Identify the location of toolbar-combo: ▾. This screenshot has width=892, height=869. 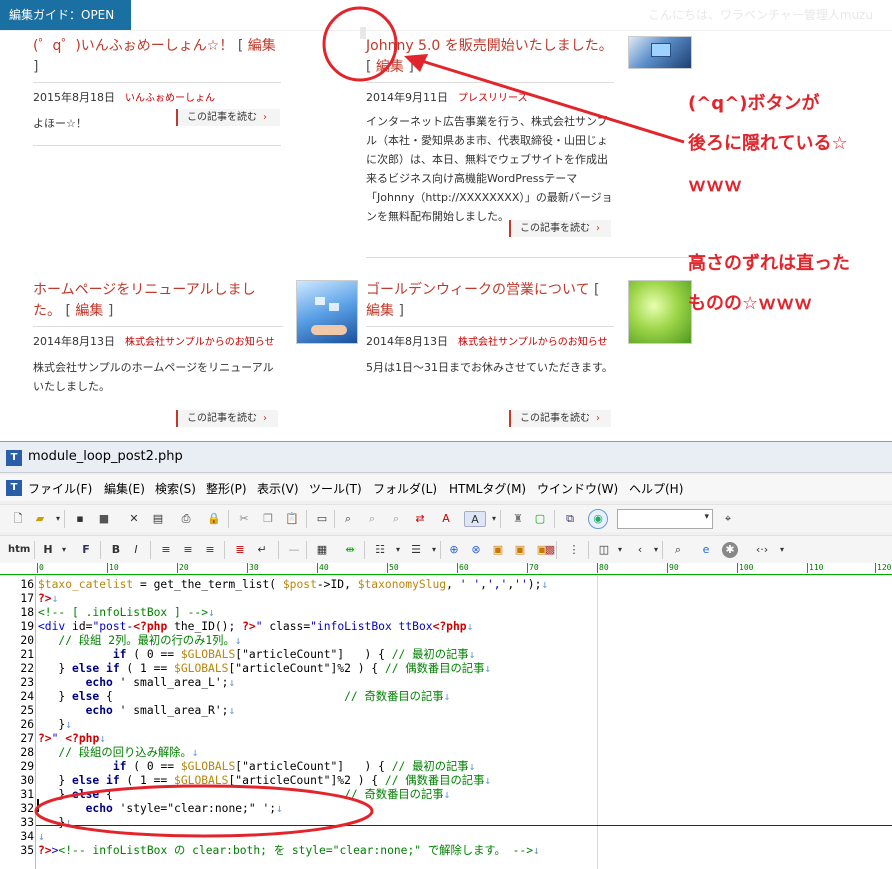
(665, 519).